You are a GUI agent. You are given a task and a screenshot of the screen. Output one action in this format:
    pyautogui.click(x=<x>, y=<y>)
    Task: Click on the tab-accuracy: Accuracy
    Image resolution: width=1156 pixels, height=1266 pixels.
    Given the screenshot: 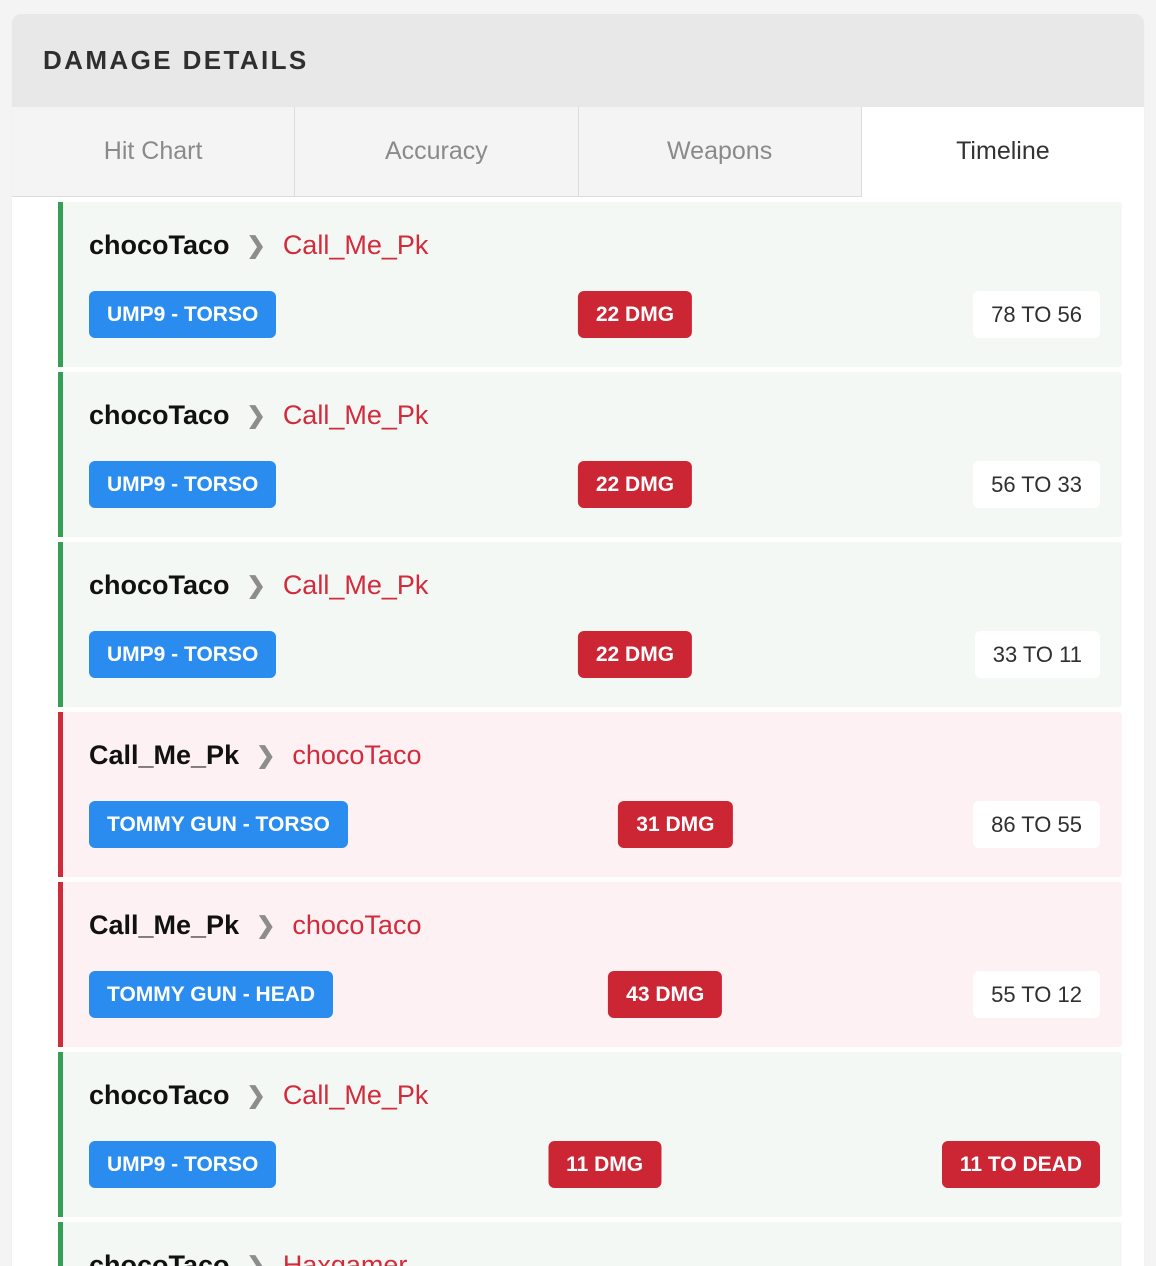 What is the action you would take?
    pyautogui.click(x=437, y=151)
    